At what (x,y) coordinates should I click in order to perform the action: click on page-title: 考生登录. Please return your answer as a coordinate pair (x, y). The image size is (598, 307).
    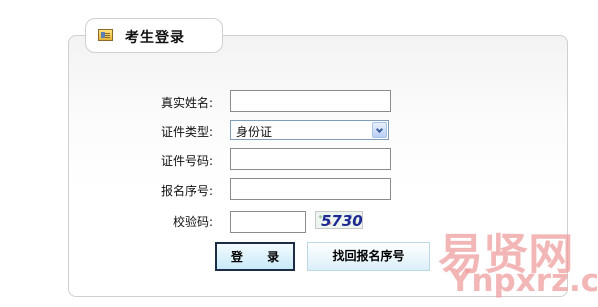
    Looking at the image, I should click on (155, 38).